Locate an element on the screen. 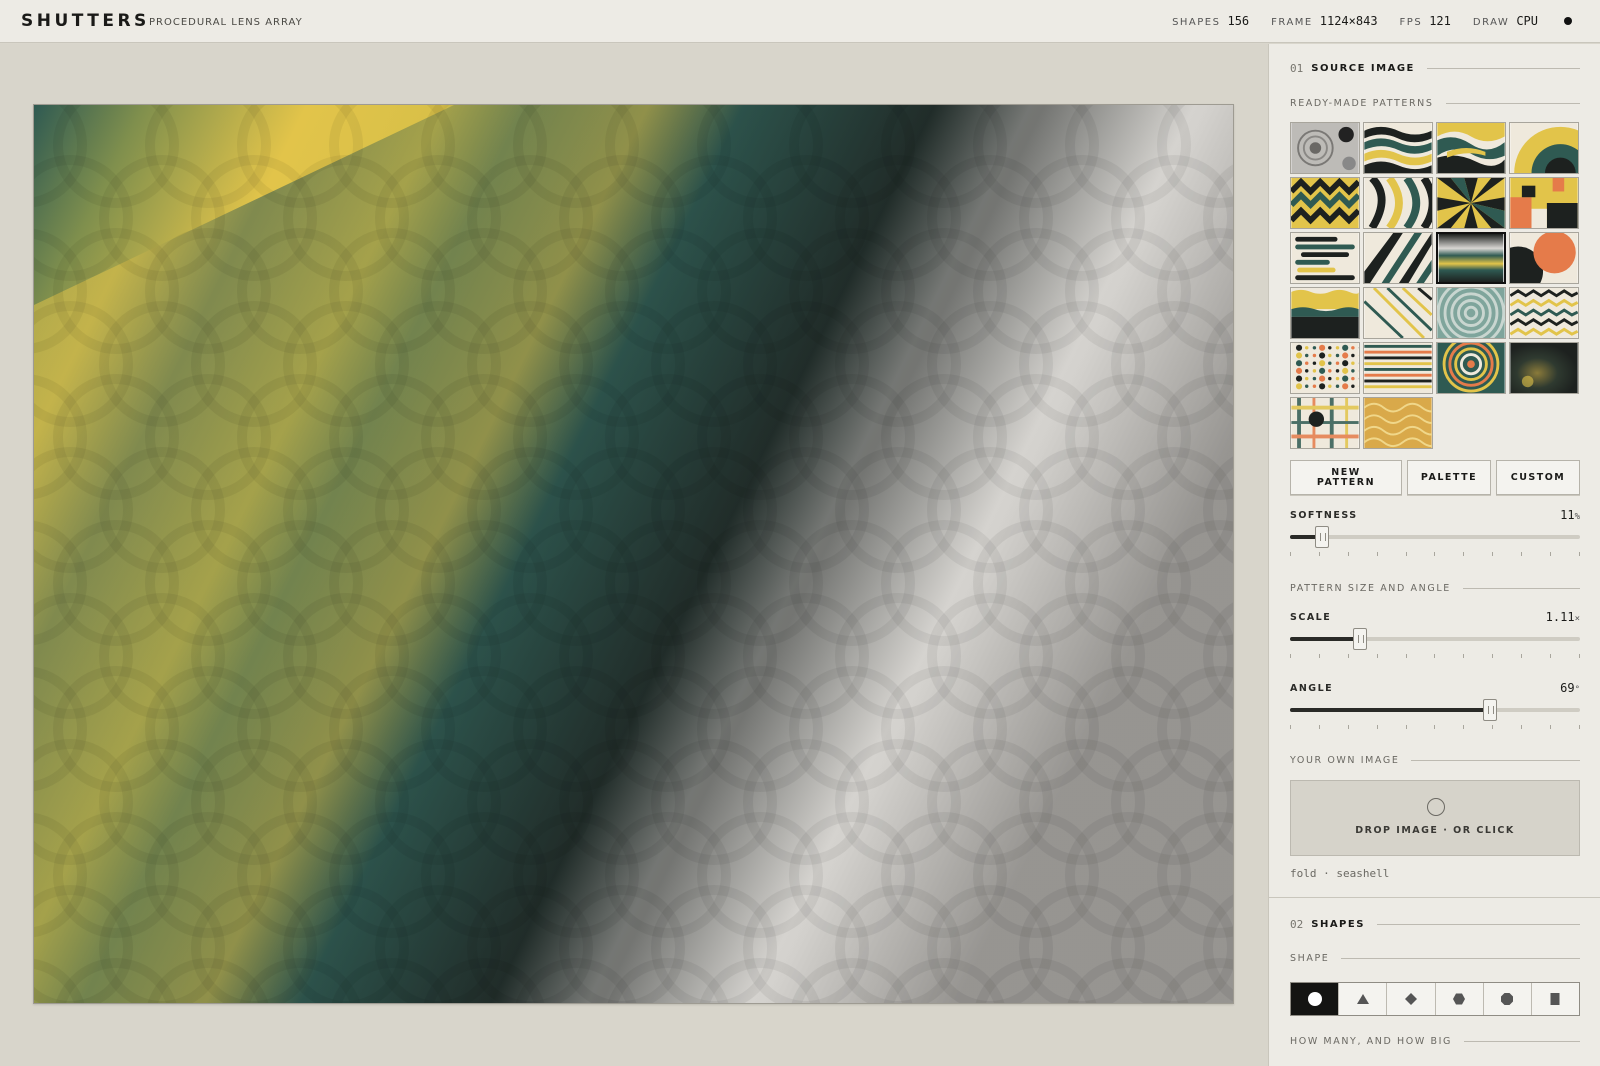 The height and width of the screenshot is (1066, 1600). slider-value: 69° is located at coordinates (1570, 688).